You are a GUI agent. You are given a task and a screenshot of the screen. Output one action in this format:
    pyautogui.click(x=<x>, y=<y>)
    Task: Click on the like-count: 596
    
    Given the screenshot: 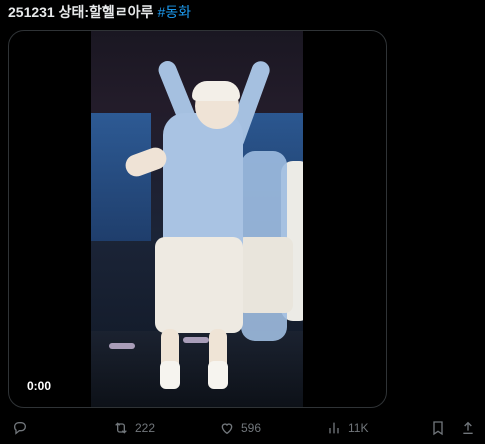 What is the action you would take?
    pyautogui.click(x=251, y=428)
    